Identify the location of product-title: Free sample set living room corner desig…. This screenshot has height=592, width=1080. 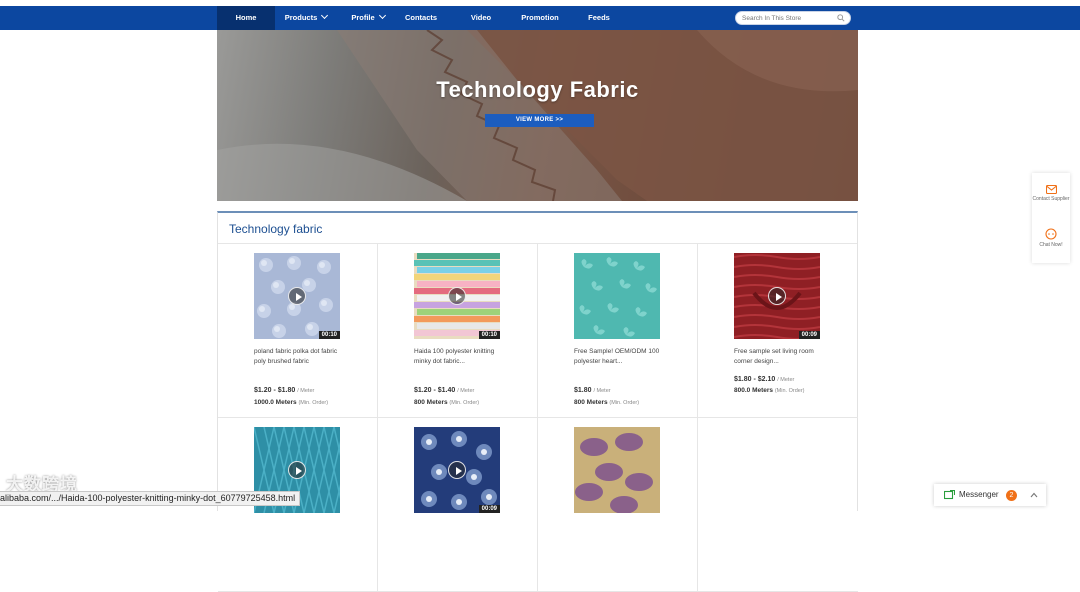
(780, 358).